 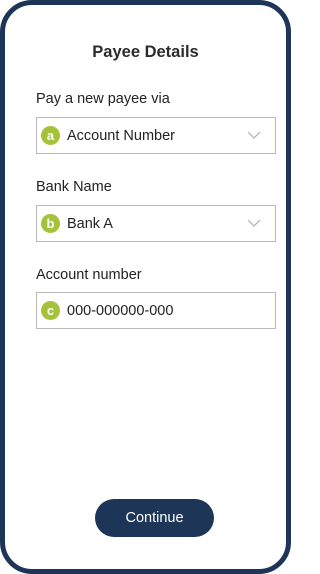 What do you see at coordinates (145, 52) in the screenshot?
I see `page-title: Payee Details` at bounding box center [145, 52].